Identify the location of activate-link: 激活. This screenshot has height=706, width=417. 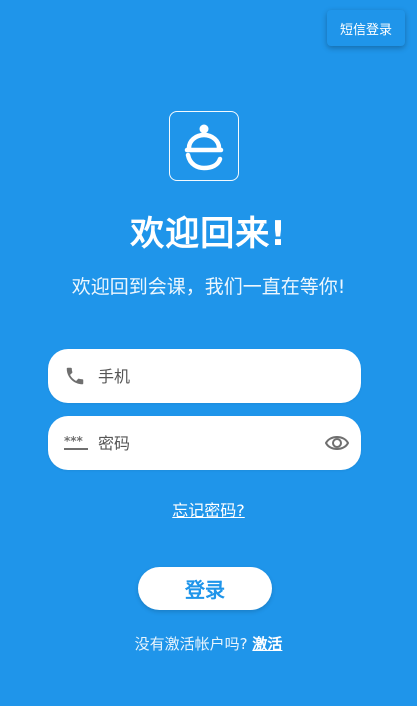
(267, 644).